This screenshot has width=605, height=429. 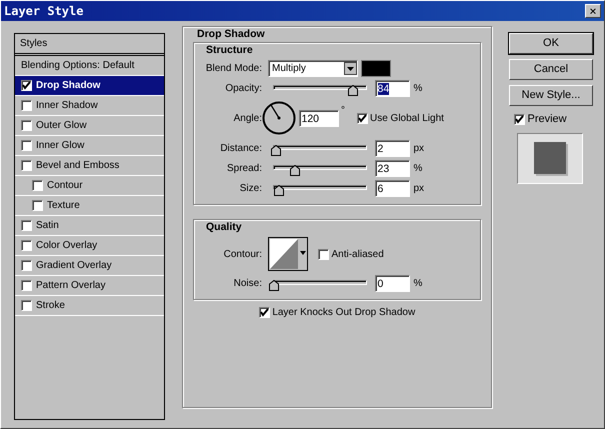 I want to click on list-item: Texture, so click(x=89, y=206).